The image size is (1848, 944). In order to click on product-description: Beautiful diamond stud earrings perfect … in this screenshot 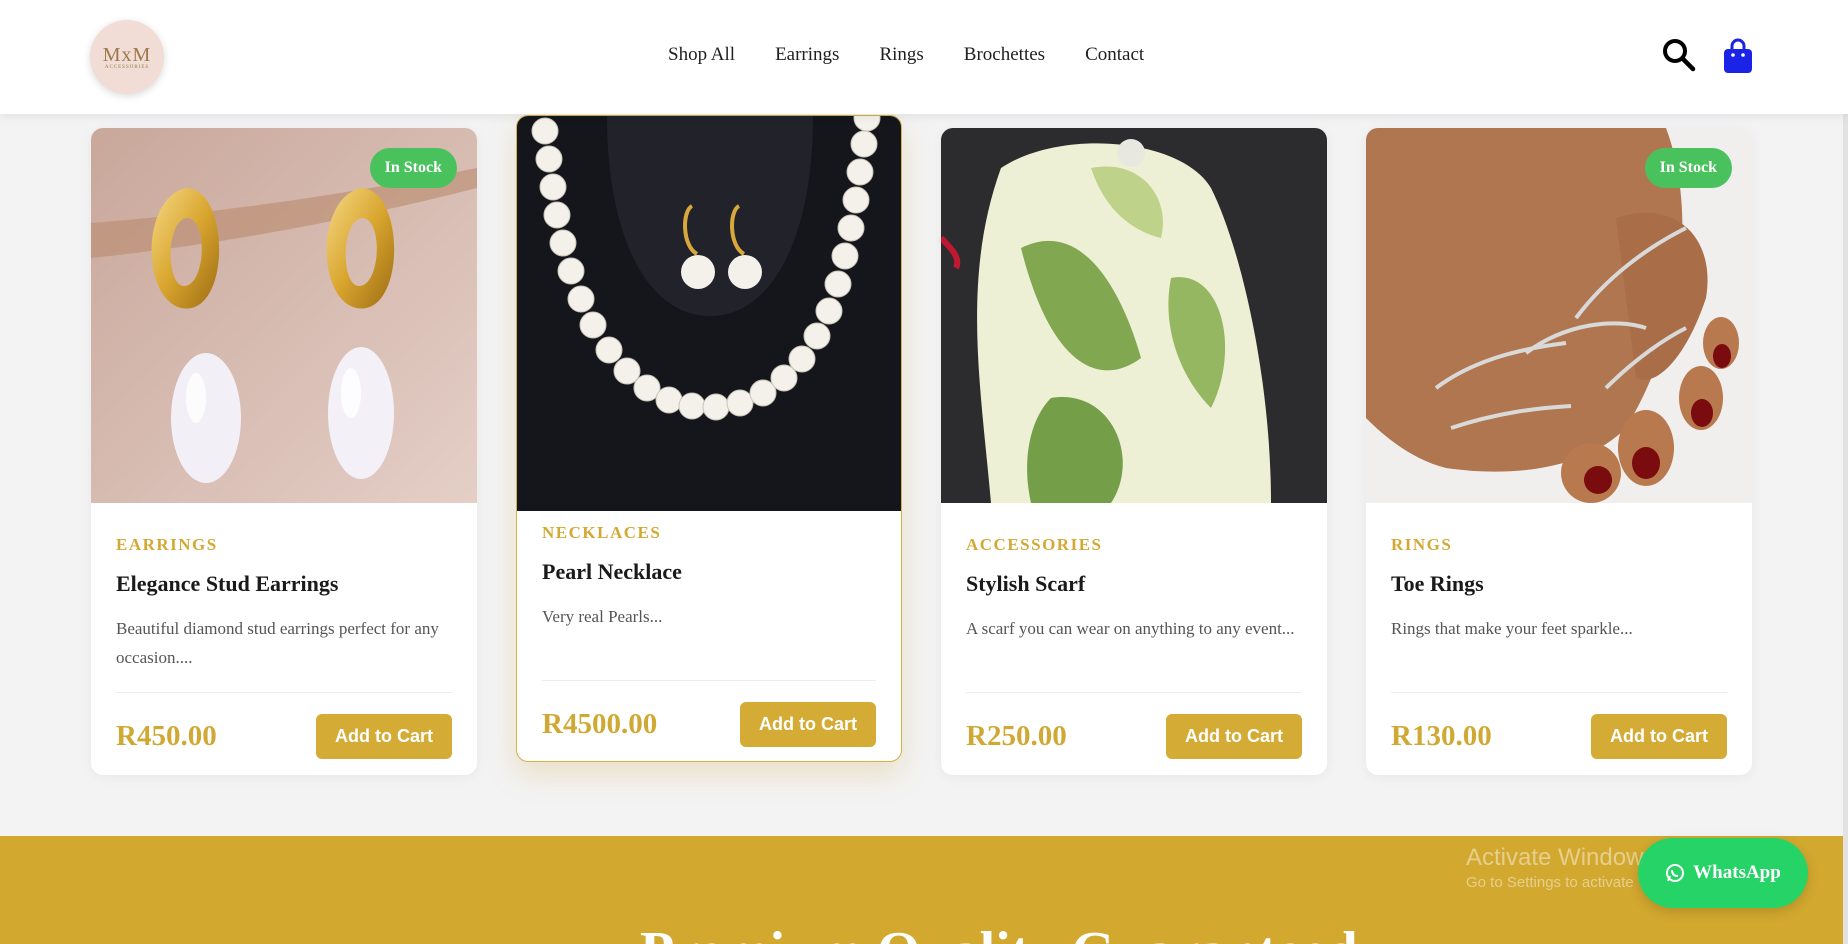, I will do `click(277, 643)`.